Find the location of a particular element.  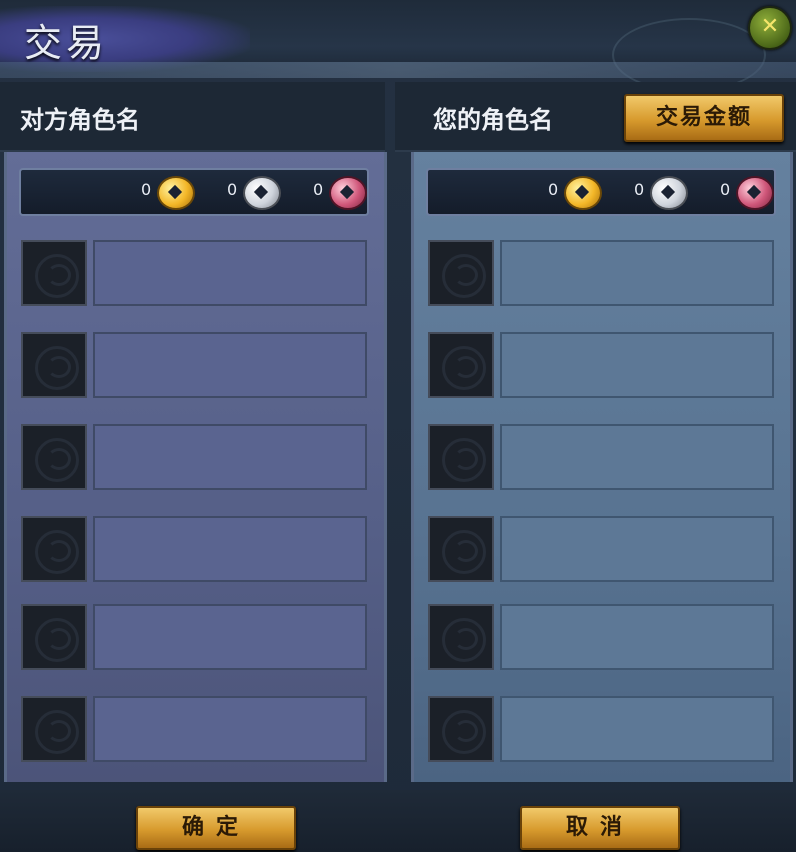

other-role-name: 对方角色名 is located at coordinates (80, 120).